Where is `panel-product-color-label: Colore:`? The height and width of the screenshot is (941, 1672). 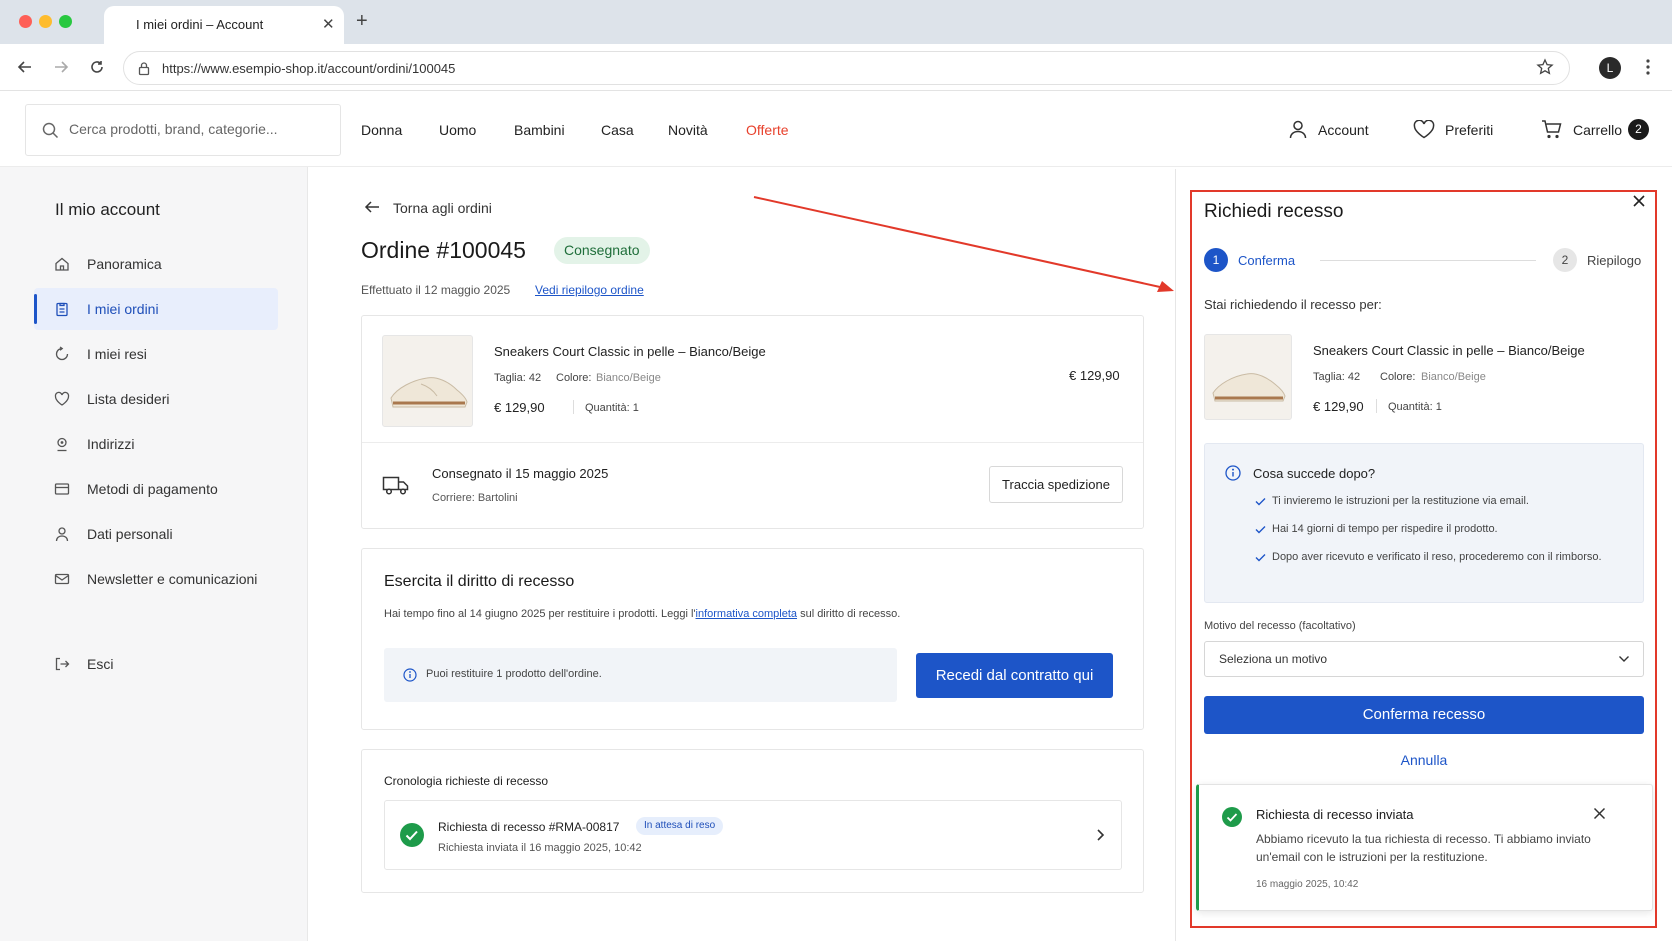
panel-product-color-label: Colore: is located at coordinates (1398, 377).